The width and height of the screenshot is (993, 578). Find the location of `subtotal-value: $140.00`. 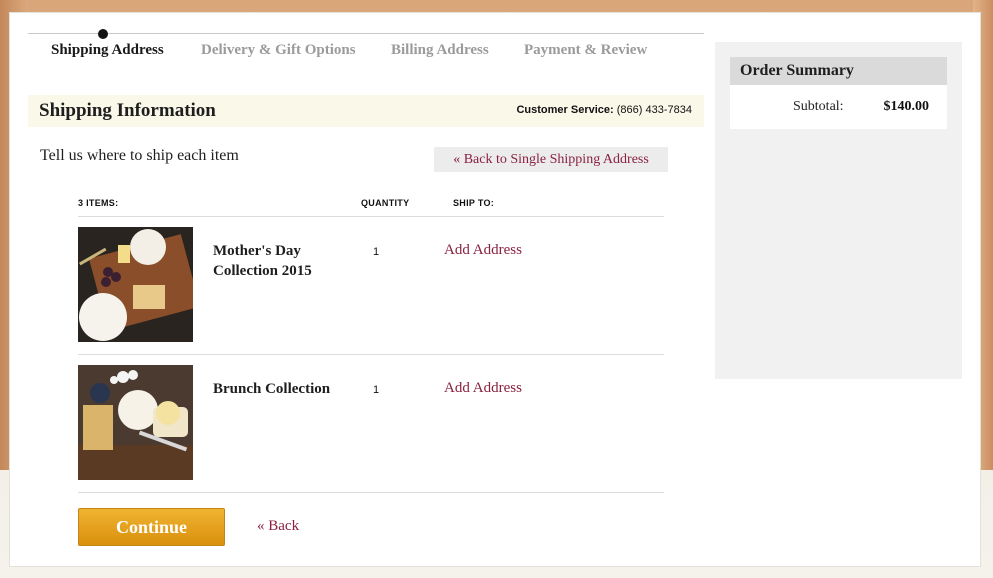

subtotal-value: $140.00 is located at coordinates (906, 106).